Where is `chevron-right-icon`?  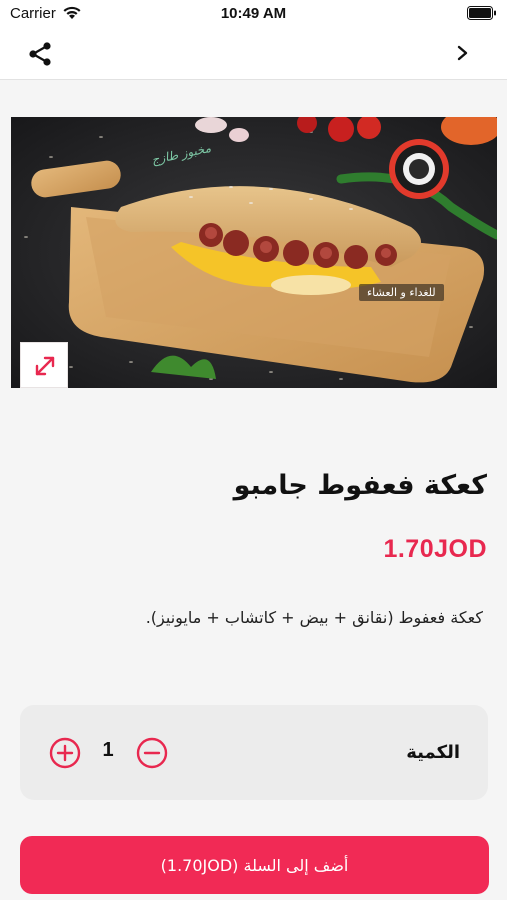
chevron-right-icon is located at coordinates (463, 53).